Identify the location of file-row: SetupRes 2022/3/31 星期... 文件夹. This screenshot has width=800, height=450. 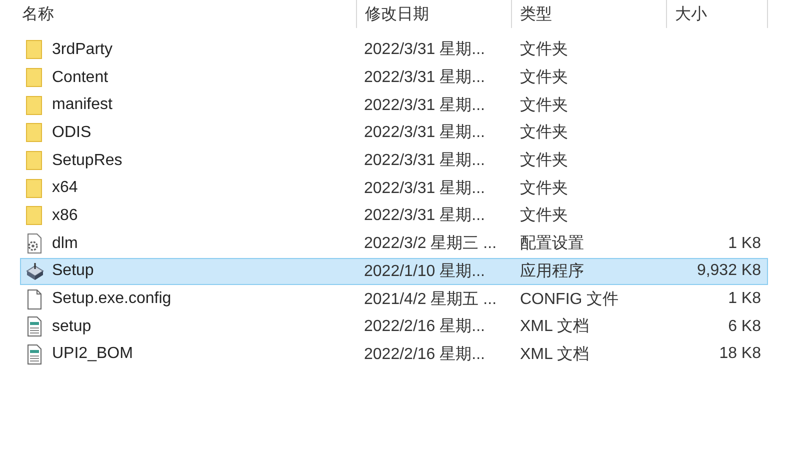
(394, 160).